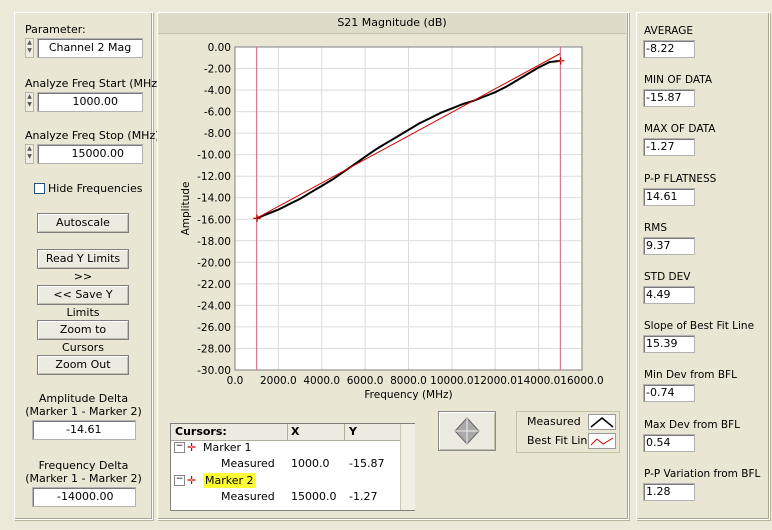 This screenshot has height=530, width=772. I want to click on start-freq-input: 1000.00, so click(90, 102).